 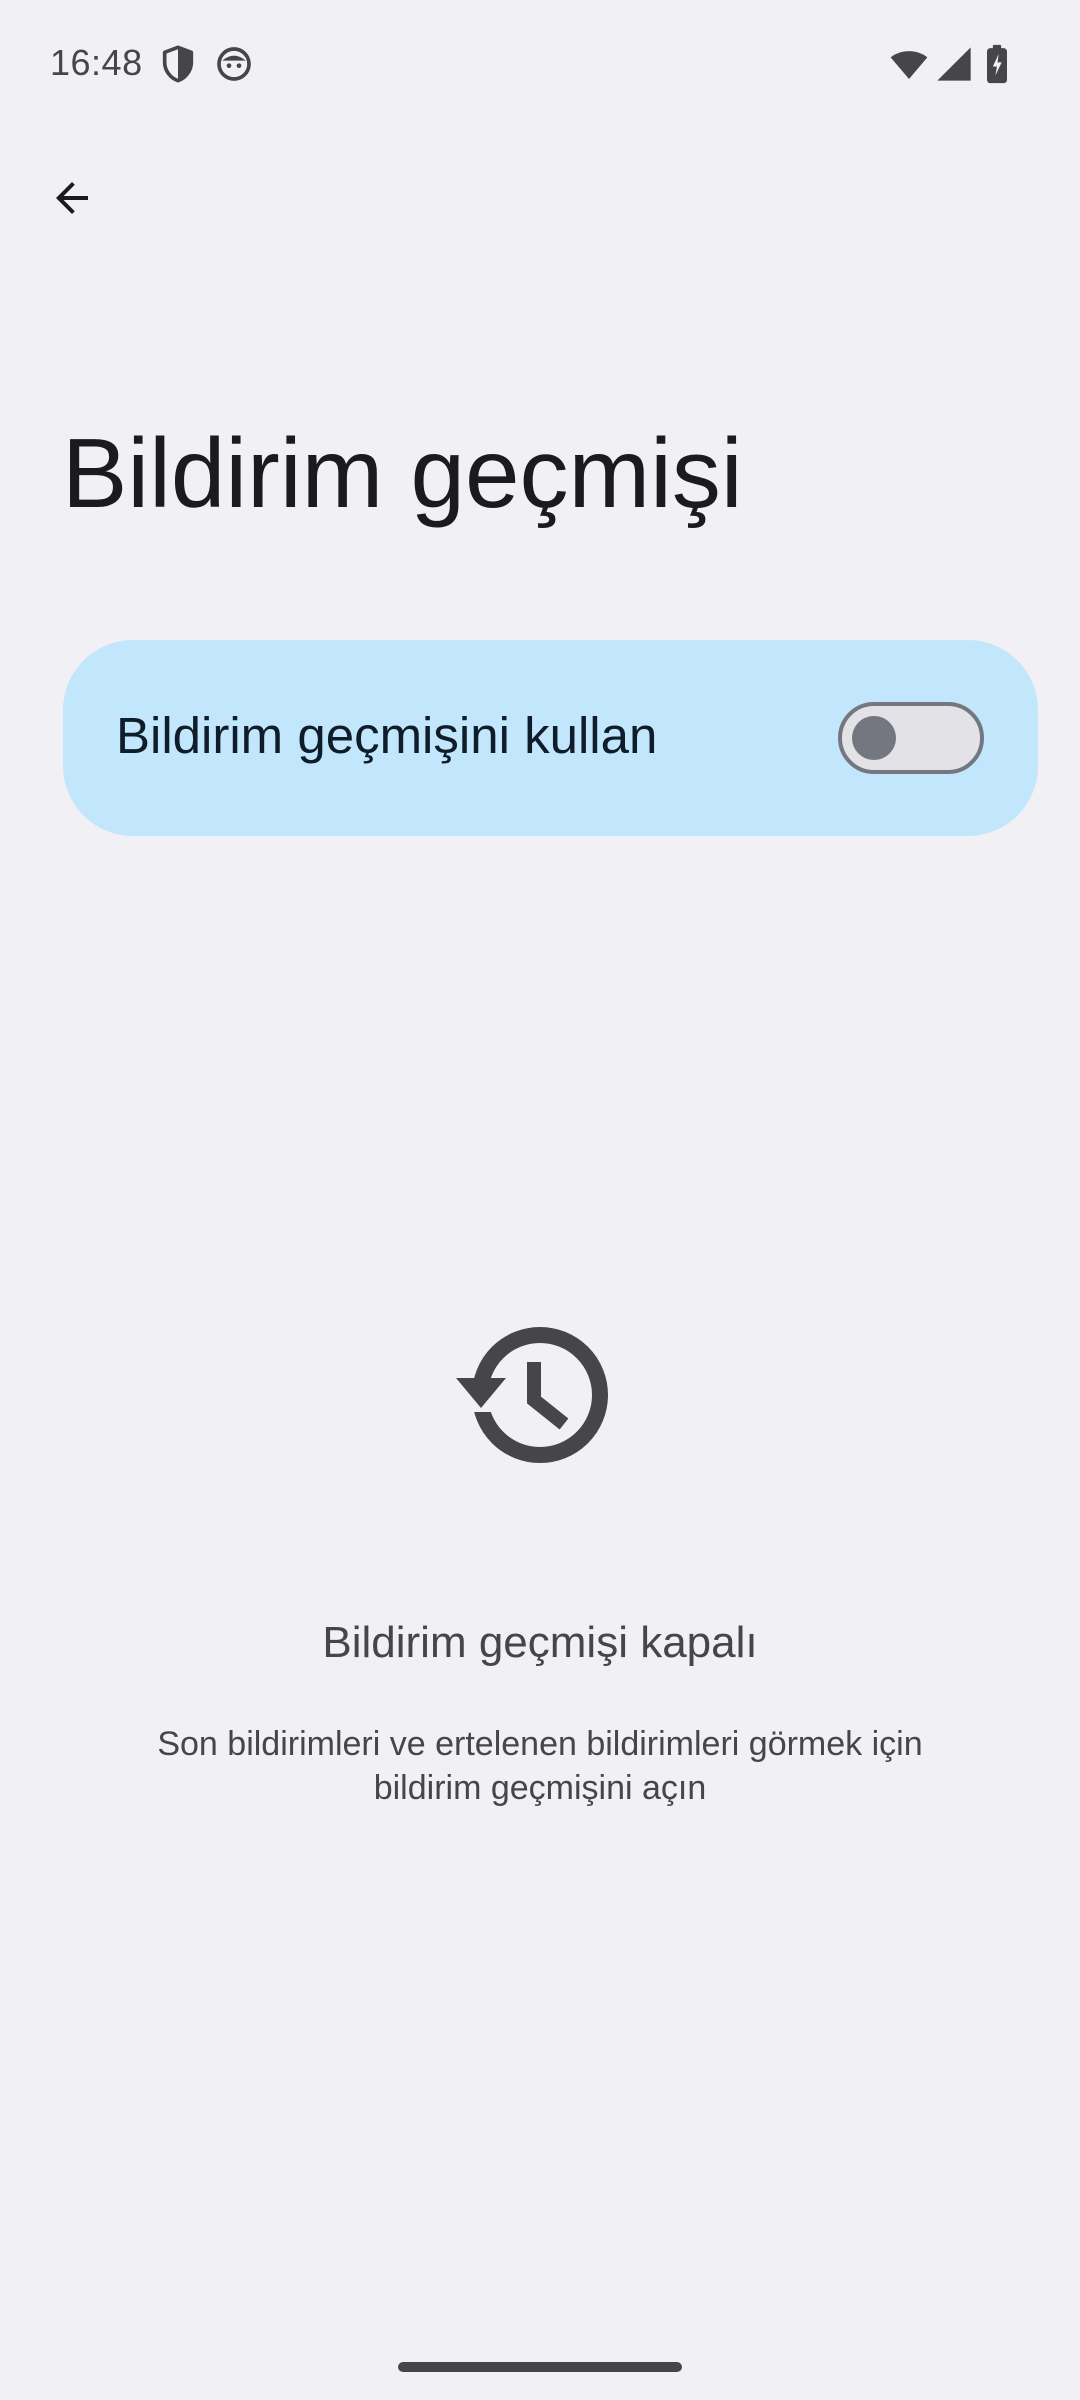 I want to click on android-face-icon, so click(x=234, y=64).